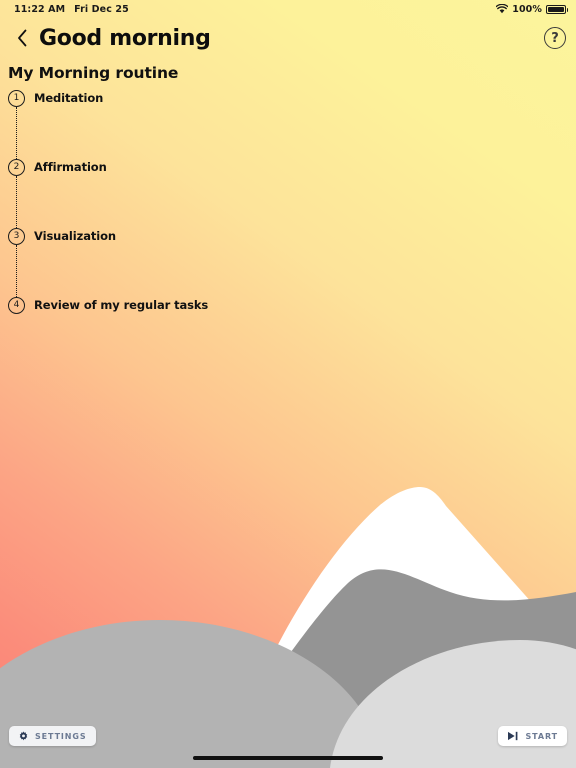 This screenshot has width=576, height=768. I want to click on routine-step-item: 2 Affirmation, so click(208, 193).